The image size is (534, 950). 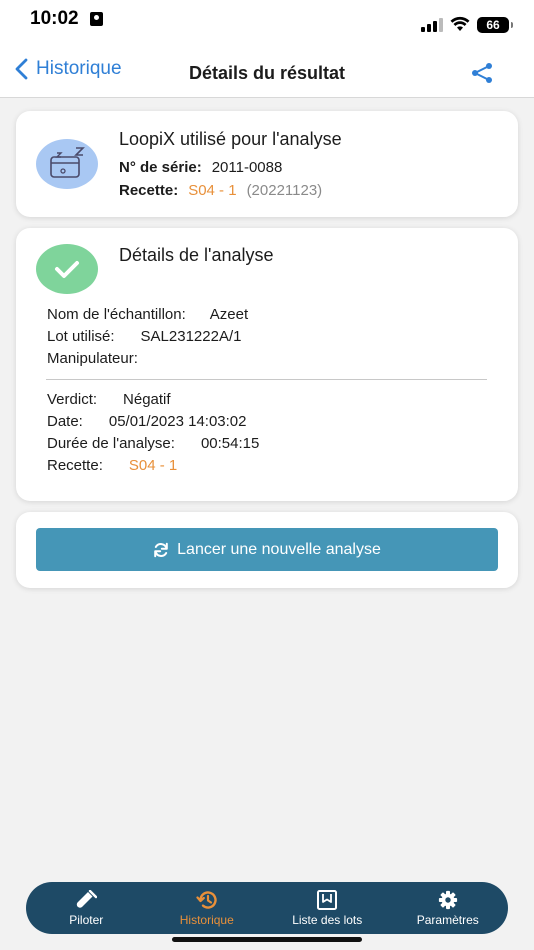 I want to click on device-card-title: LoopiX utilisé pour l'analyse, so click(x=230, y=139).